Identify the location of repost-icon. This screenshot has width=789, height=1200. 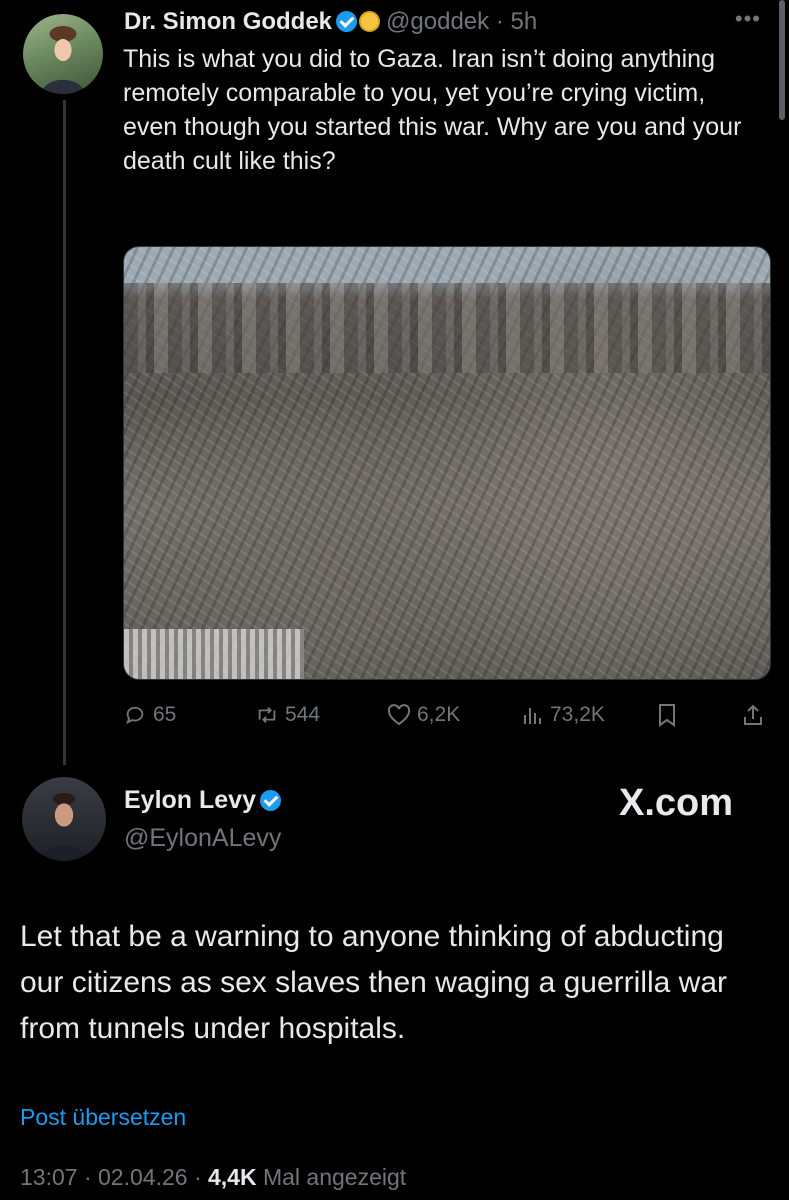
(267, 715).